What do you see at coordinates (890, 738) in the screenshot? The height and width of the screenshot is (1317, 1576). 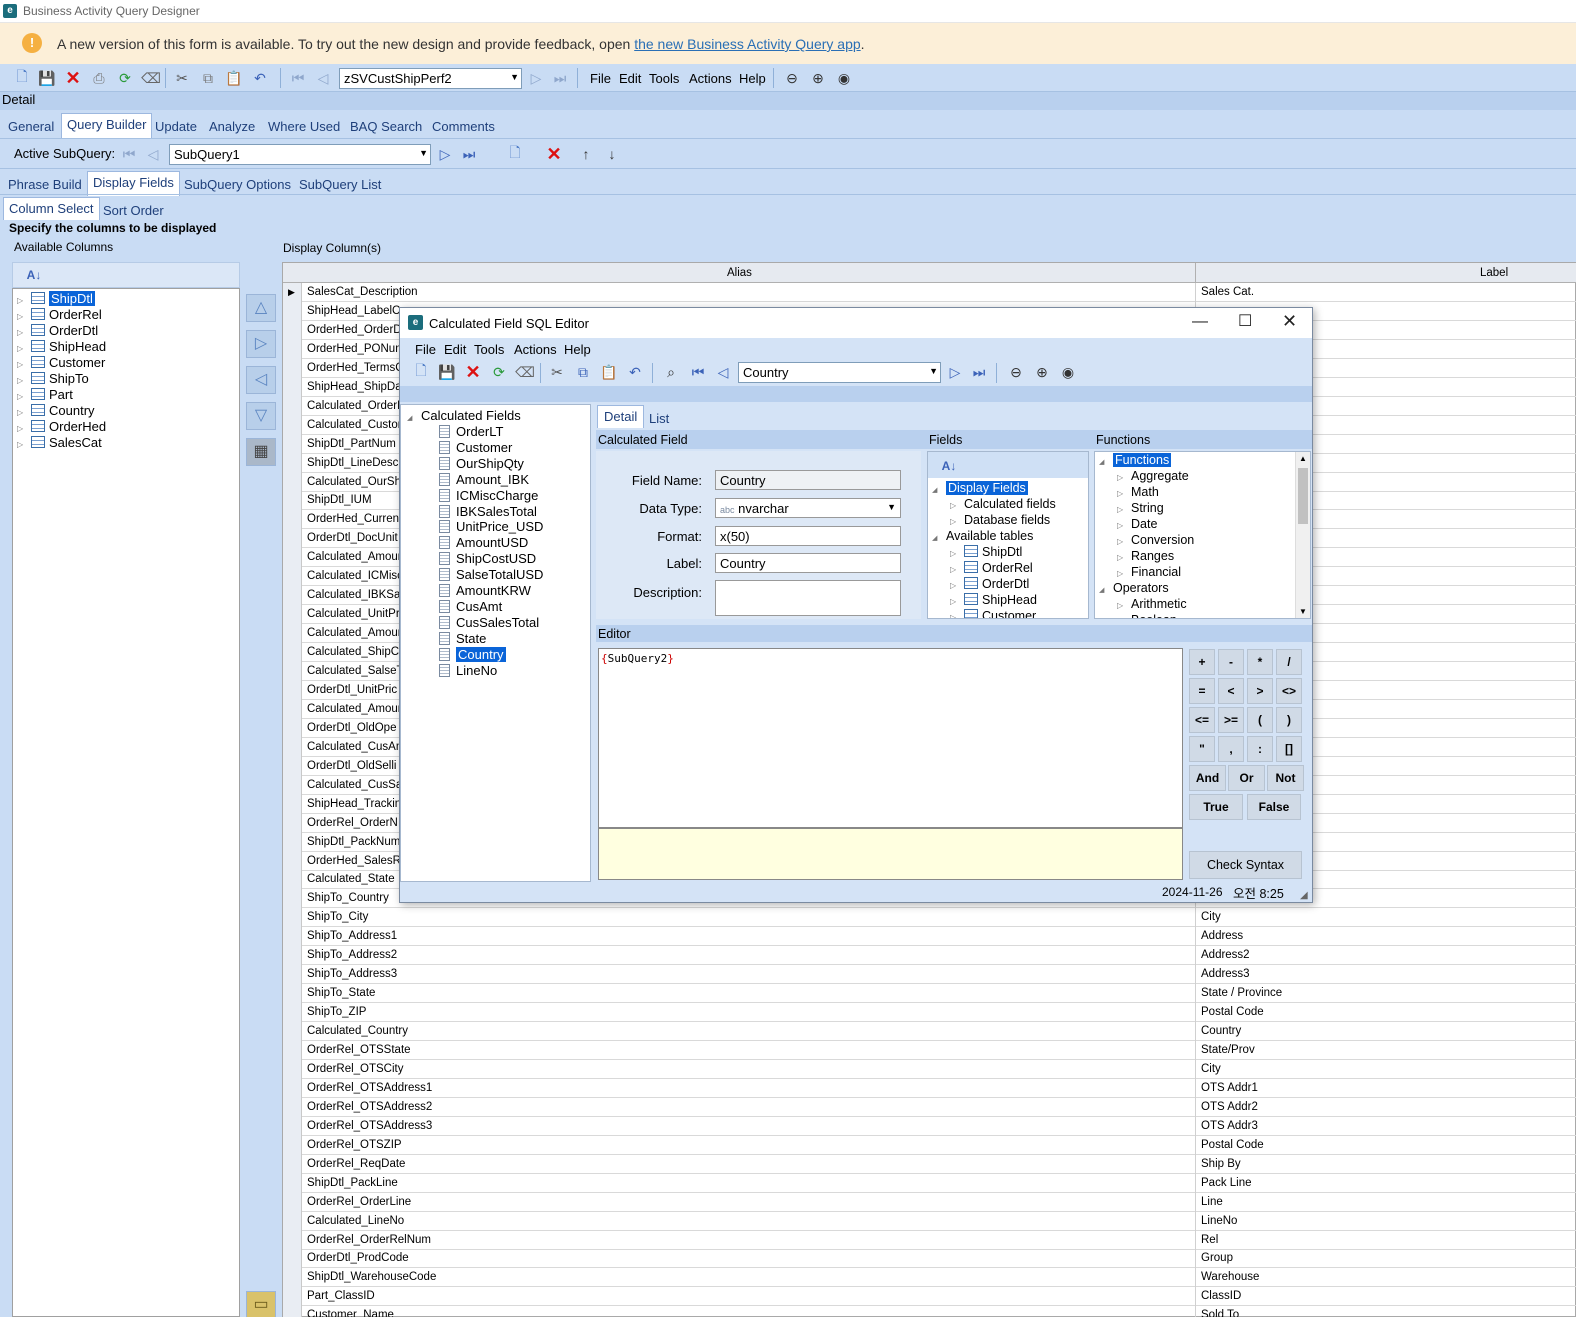 I see `sql-editor: {SubQuery2}` at bounding box center [890, 738].